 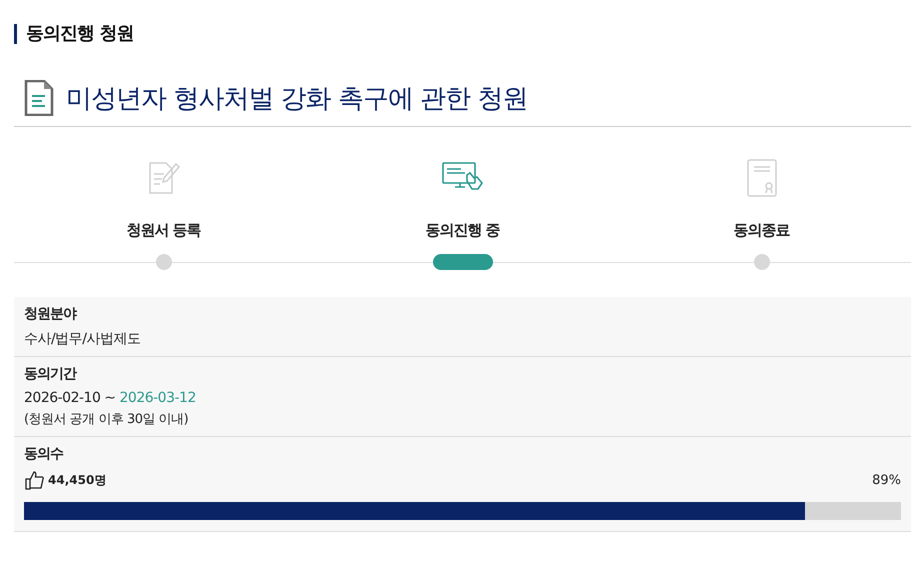 What do you see at coordinates (297, 99) in the screenshot?
I see `petition-title: 미성년자 형사처벌 강화 촉구에 관한 청원` at bounding box center [297, 99].